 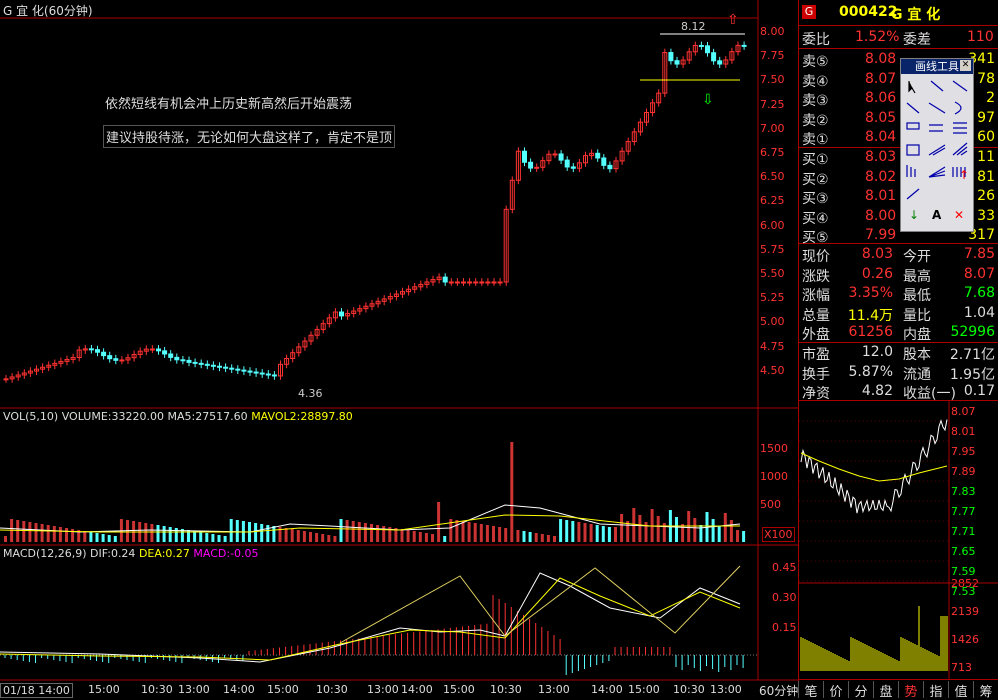 I want to click on trend-line, so click(x=540, y=604).